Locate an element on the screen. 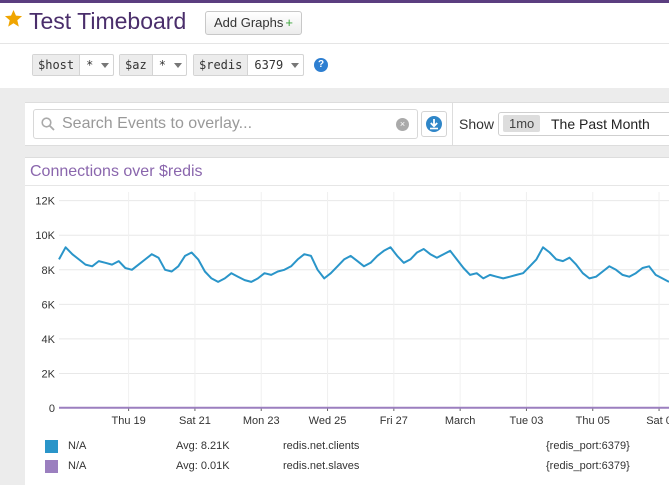 The height and width of the screenshot is (485, 669). search-icon is located at coordinates (48, 124).